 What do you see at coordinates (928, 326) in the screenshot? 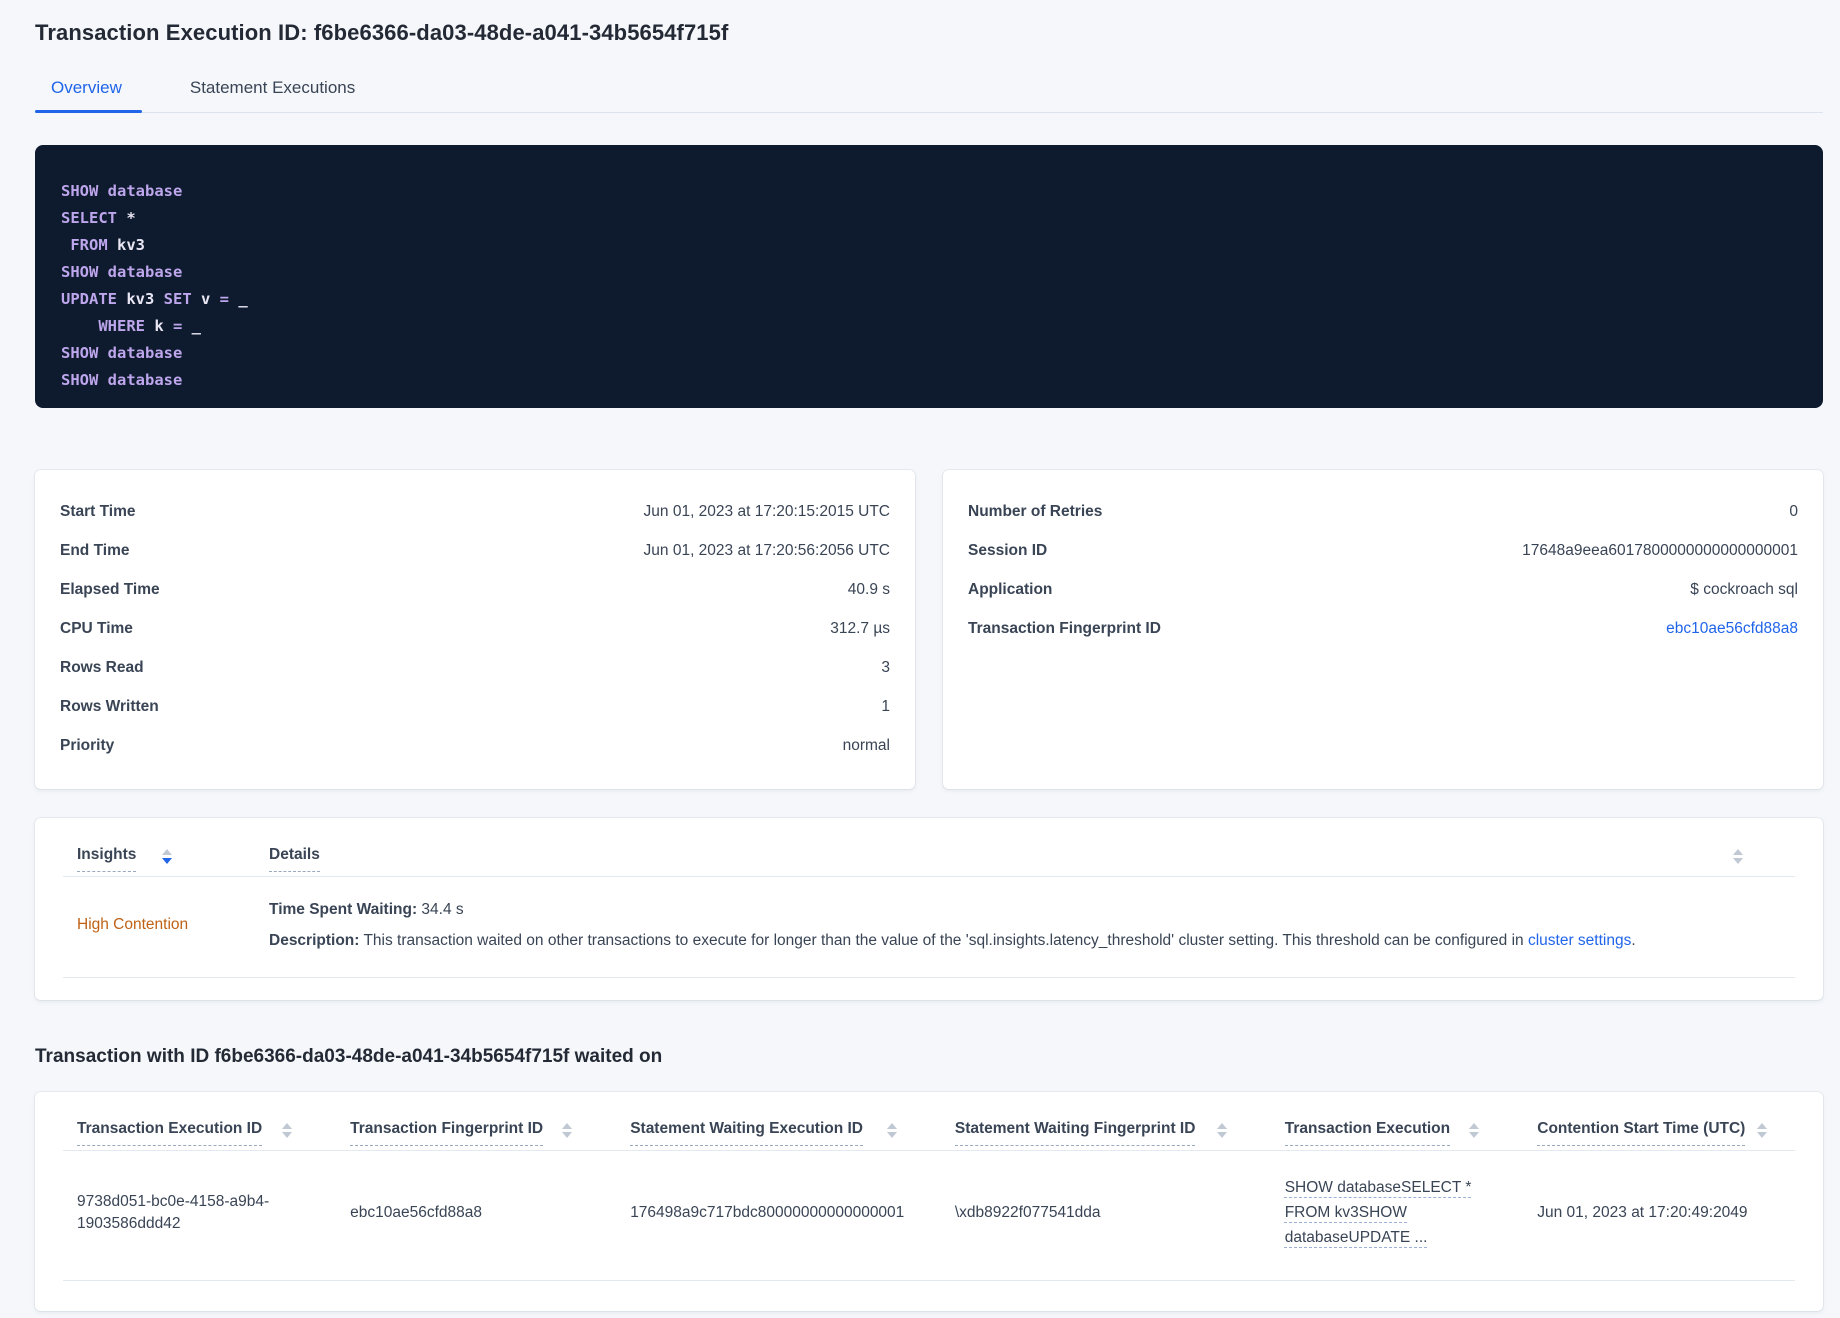
I see `sql-line: WHERE k = _` at bounding box center [928, 326].